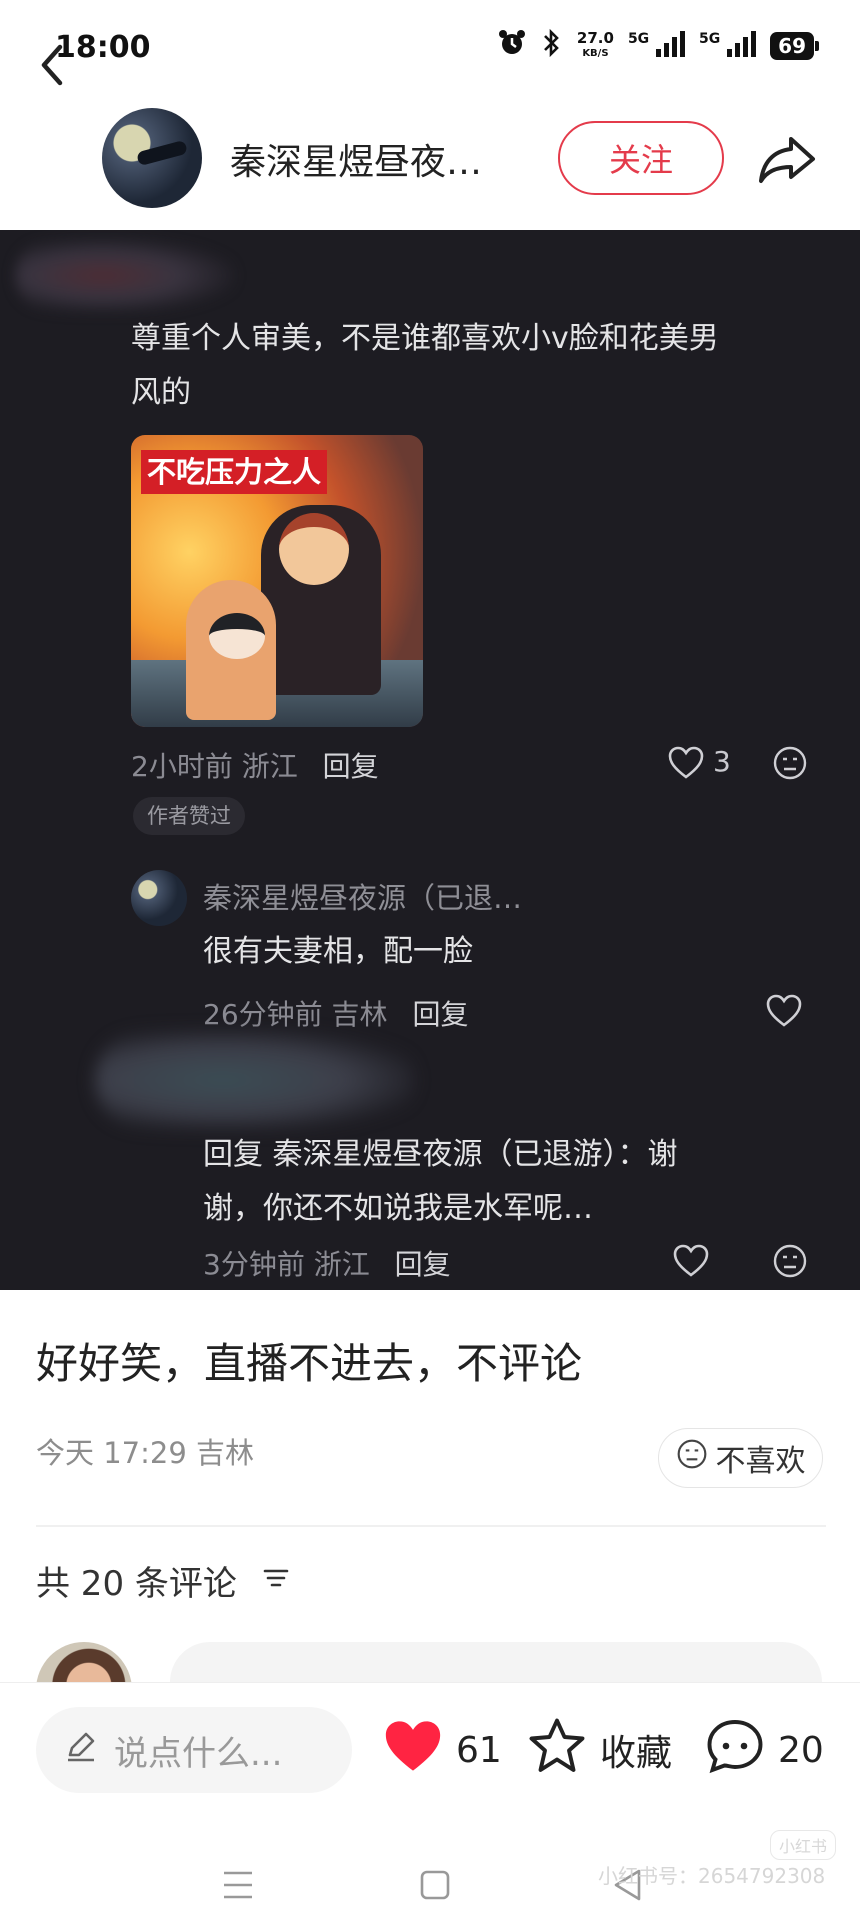 The width and height of the screenshot is (860, 1920). What do you see at coordinates (182, 766) in the screenshot?
I see `comment-time: 2小时前` at bounding box center [182, 766].